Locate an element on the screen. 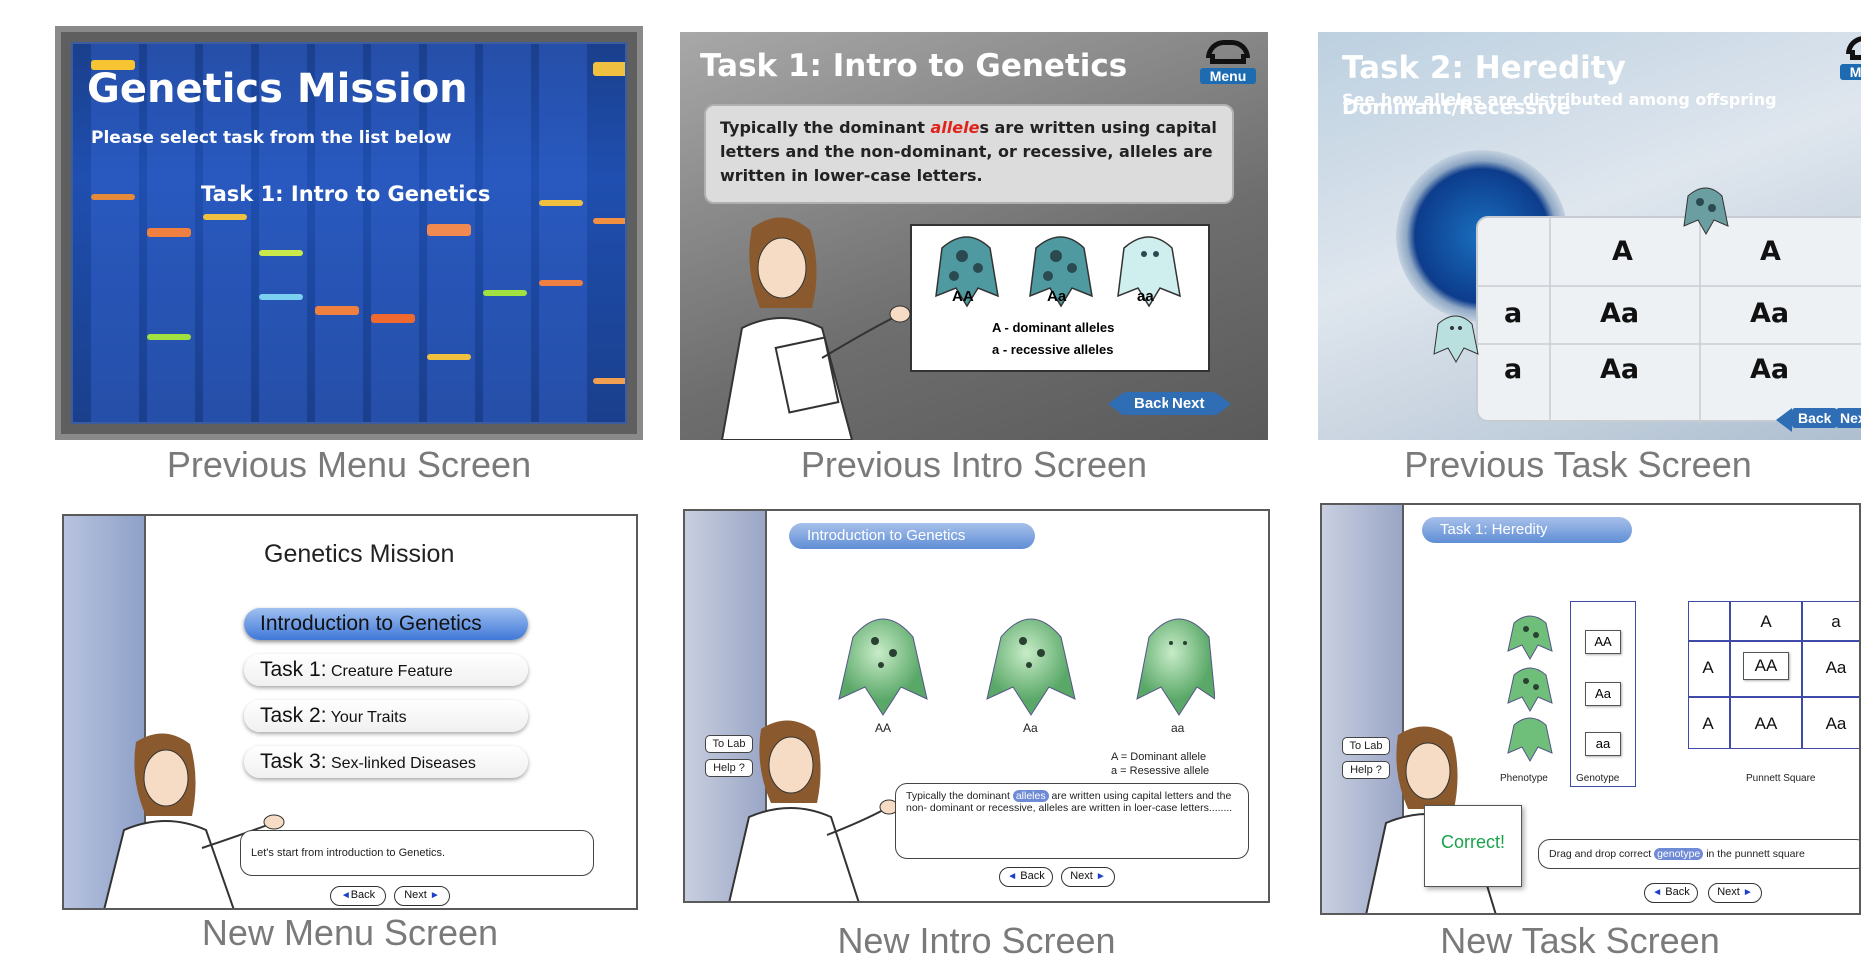 The height and width of the screenshot is (960, 1861). prev-task-next-button: Next is located at coordinates (1848, 418).